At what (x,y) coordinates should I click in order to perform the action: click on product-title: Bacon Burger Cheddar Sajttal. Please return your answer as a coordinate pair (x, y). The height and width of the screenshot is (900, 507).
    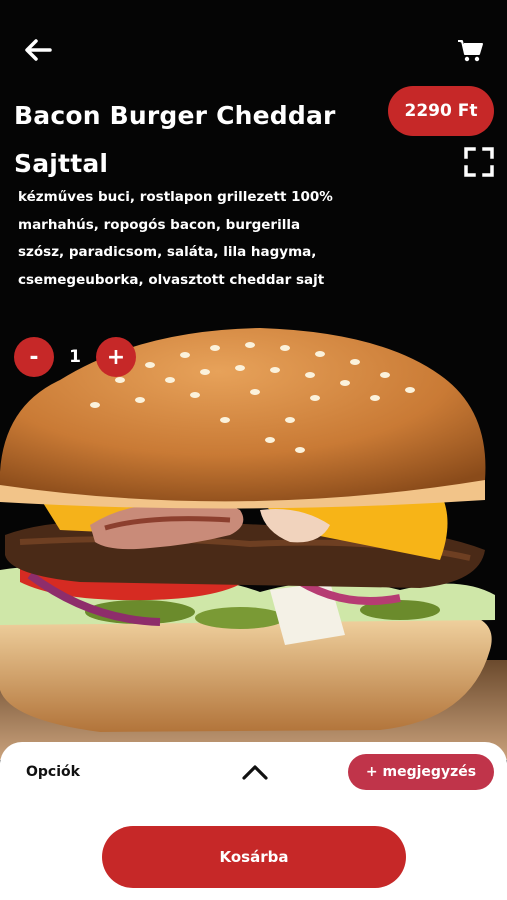
    Looking at the image, I should click on (175, 139).